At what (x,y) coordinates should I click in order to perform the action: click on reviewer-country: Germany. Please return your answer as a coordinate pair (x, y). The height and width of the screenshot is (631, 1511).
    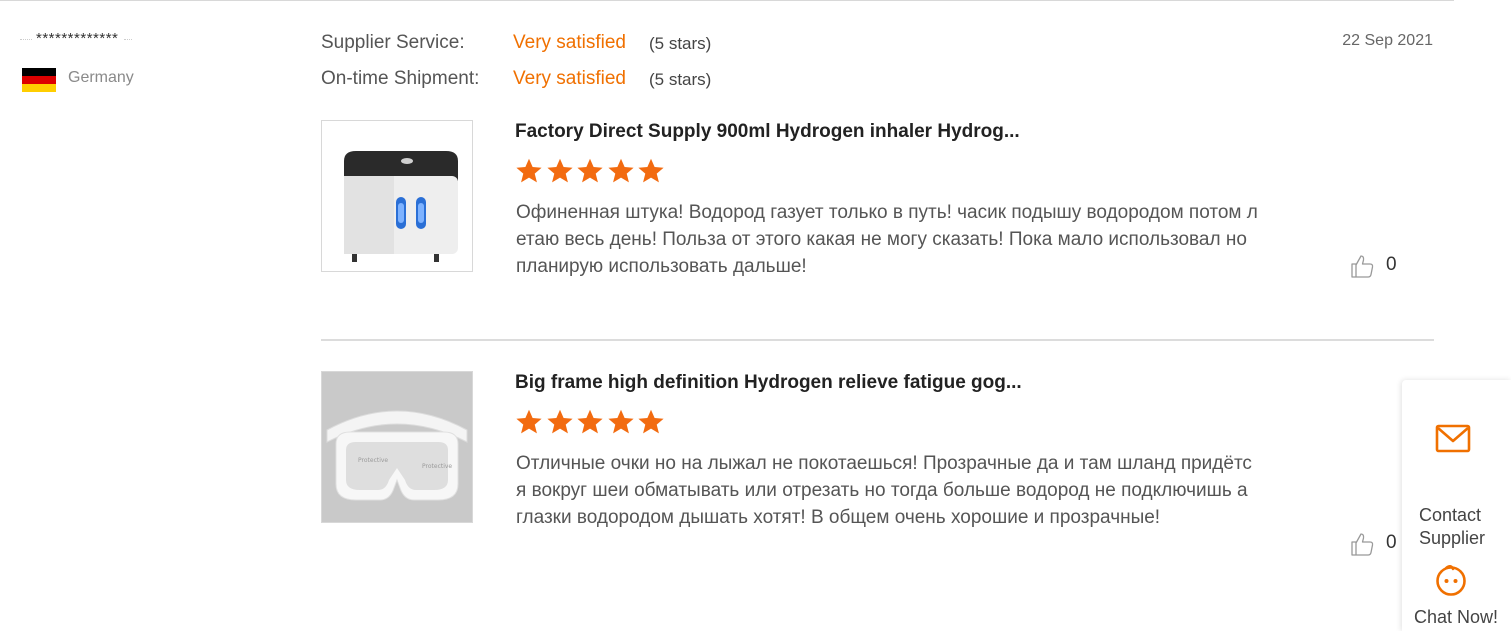
    Looking at the image, I should click on (101, 77).